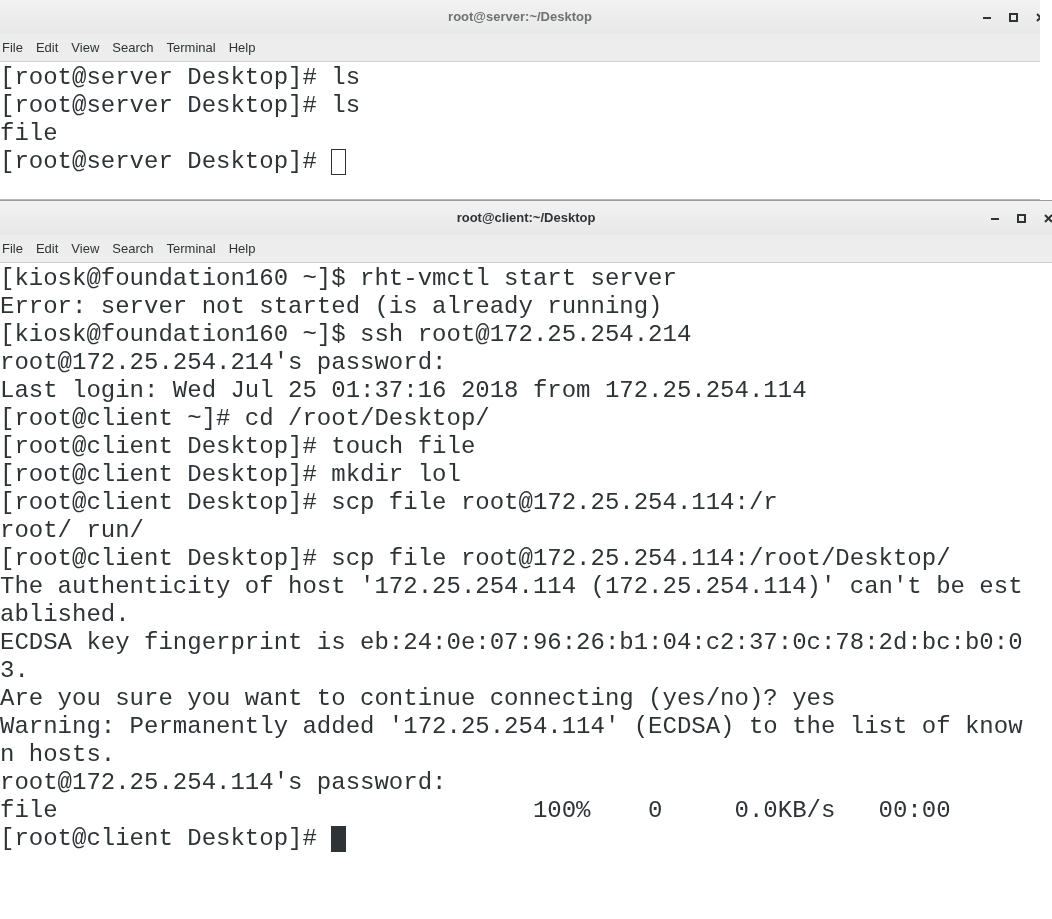 Image resolution: width=1052 pixels, height=919 pixels. What do you see at coordinates (511, 587) in the screenshot?
I see `terminal-line: The authenticity of host '172.25.254.114 (172.25.254.114)' can't be est` at bounding box center [511, 587].